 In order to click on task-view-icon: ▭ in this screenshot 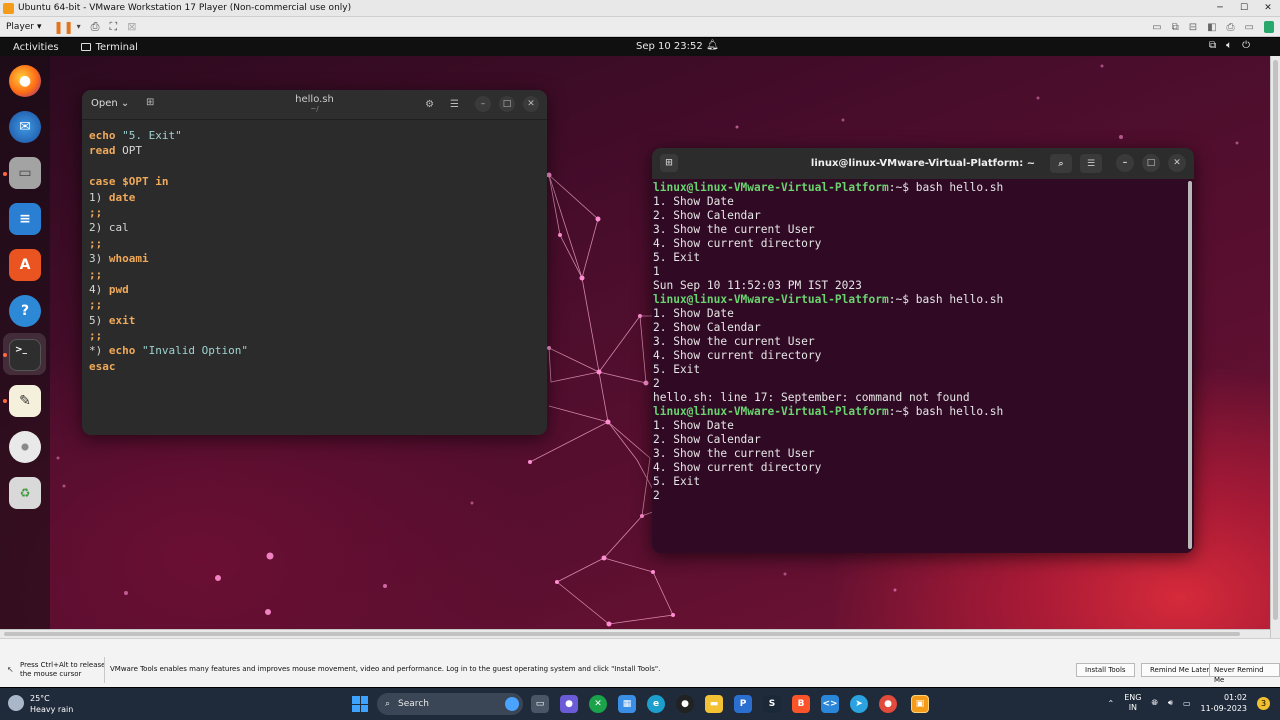, I will do `click(540, 704)`.